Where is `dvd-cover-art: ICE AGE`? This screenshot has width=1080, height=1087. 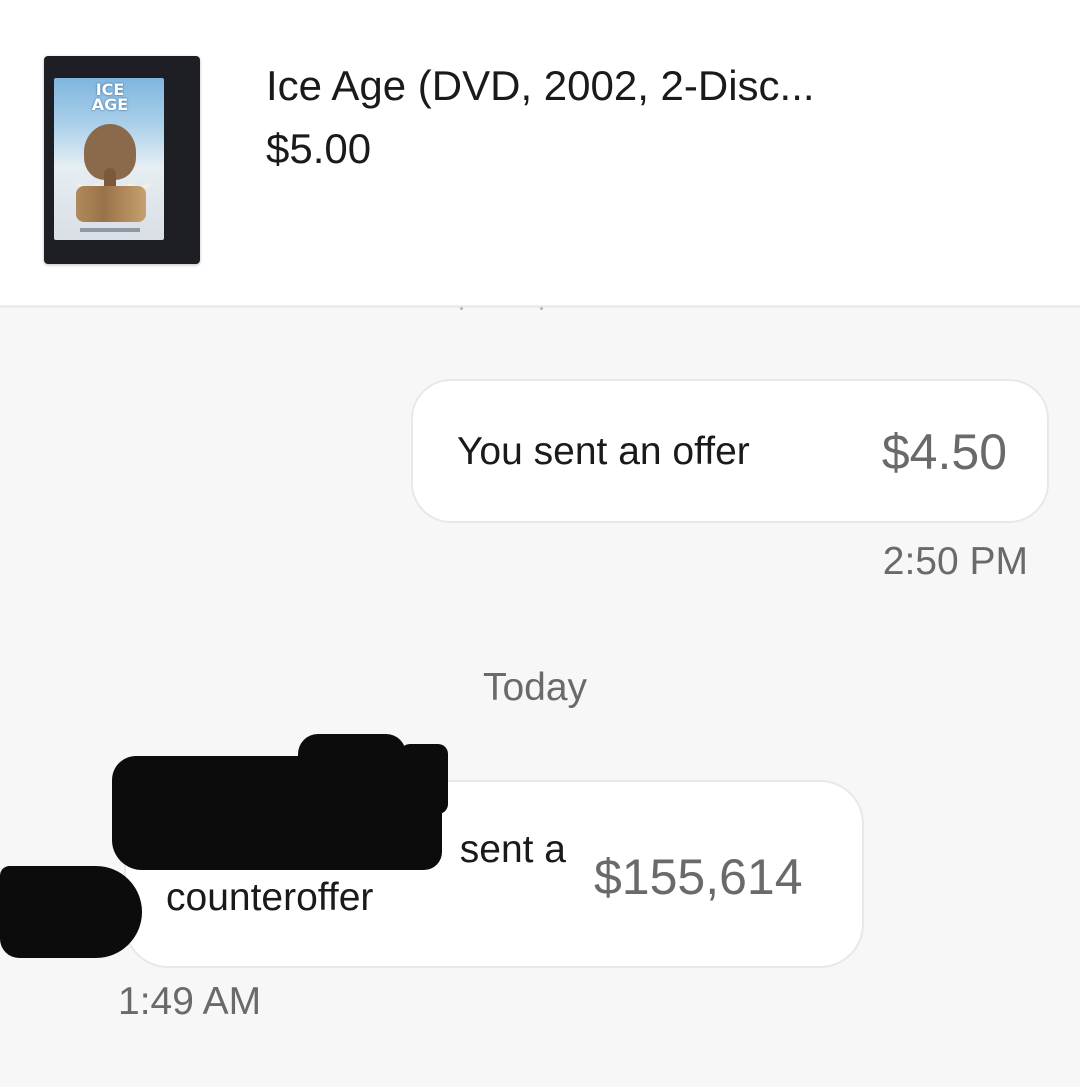
dvd-cover-art: ICE AGE is located at coordinates (109, 159).